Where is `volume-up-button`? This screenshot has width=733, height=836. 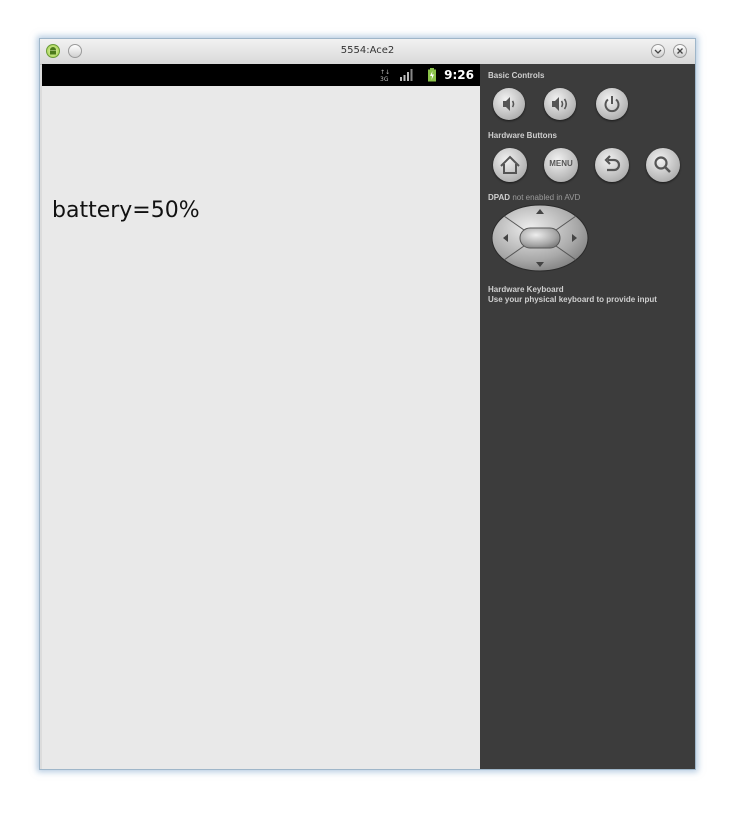 volume-up-button is located at coordinates (560, 104).